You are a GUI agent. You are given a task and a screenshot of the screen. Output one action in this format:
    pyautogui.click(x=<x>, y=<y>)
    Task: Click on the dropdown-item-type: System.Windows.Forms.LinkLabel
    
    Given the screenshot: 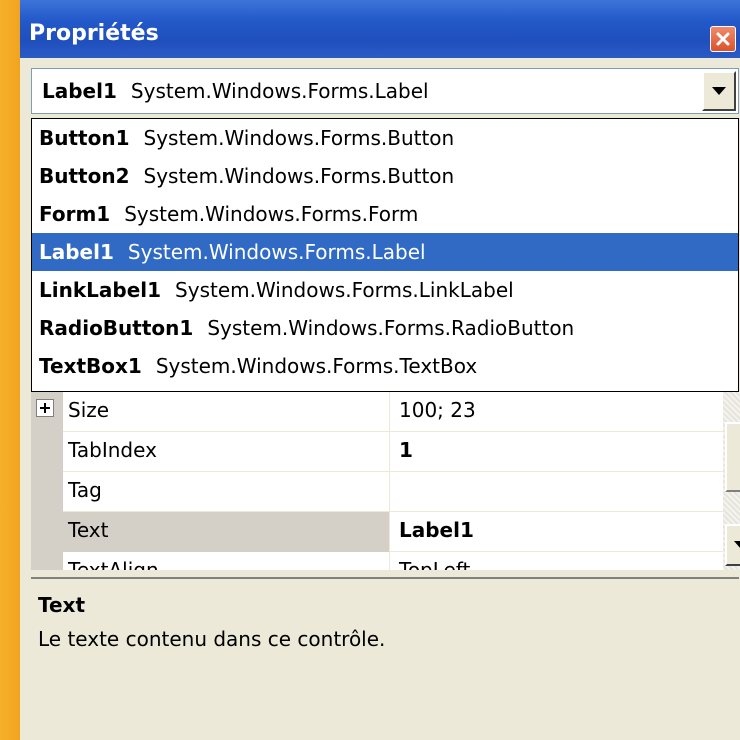 What is the action you would take?
    pyautogui.click(x=344, y=290)
    